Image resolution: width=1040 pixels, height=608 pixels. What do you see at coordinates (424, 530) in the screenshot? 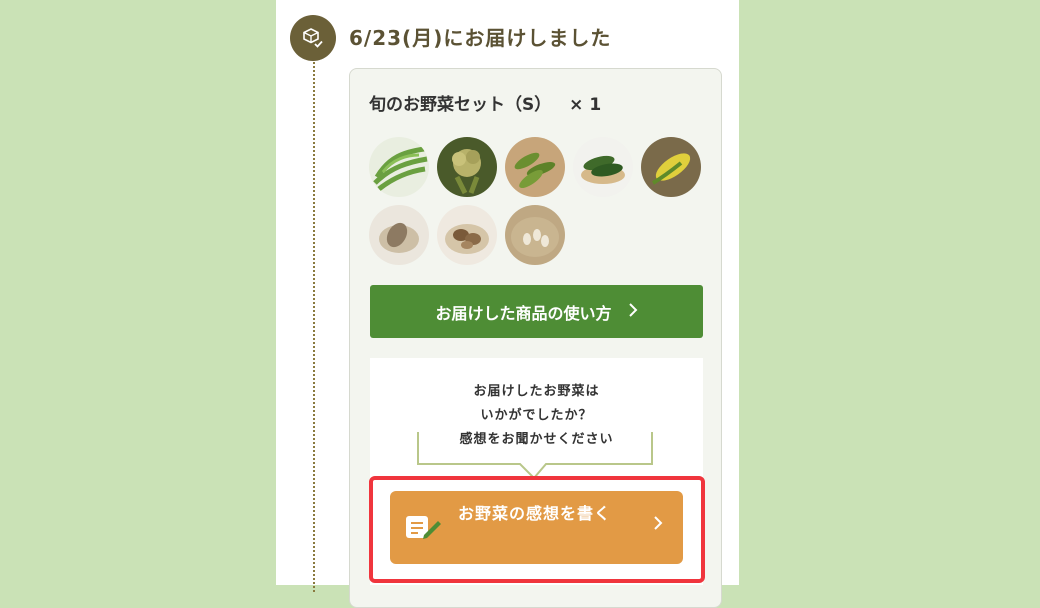
I see `note-pencil-icon` at bounding box center [424, 530].